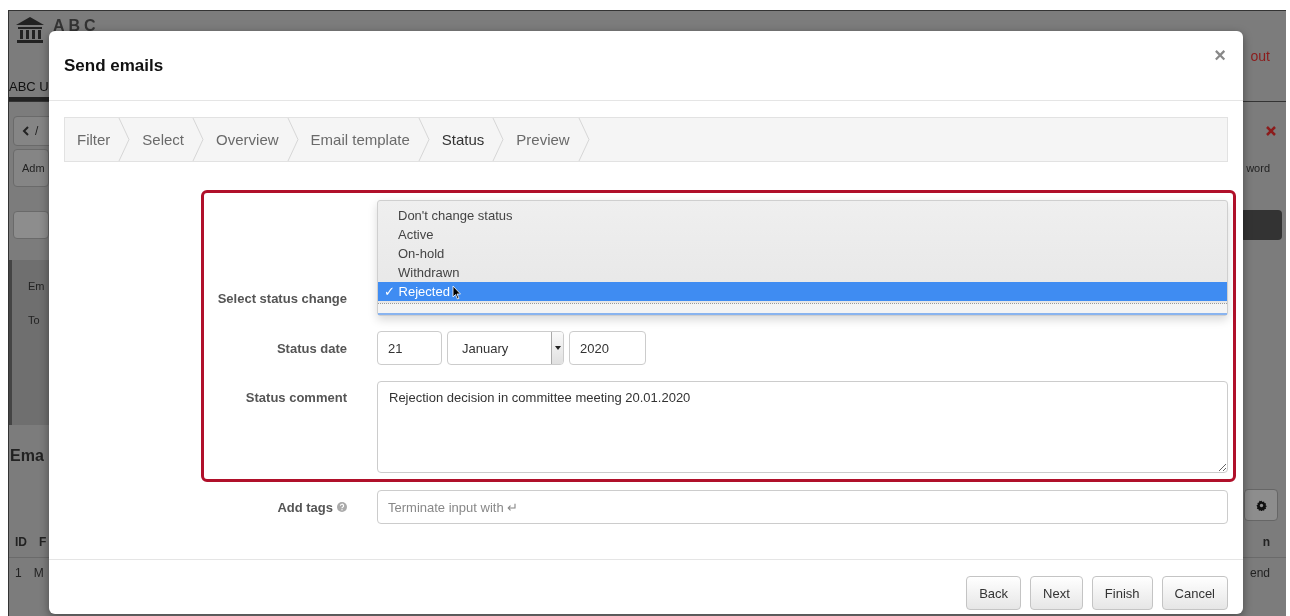 Image resolution: width=1290 pixels, height=616 pixels. Describe the element at coordinates (505, 348) in the screenshot. I see `month-select: January` at that location.